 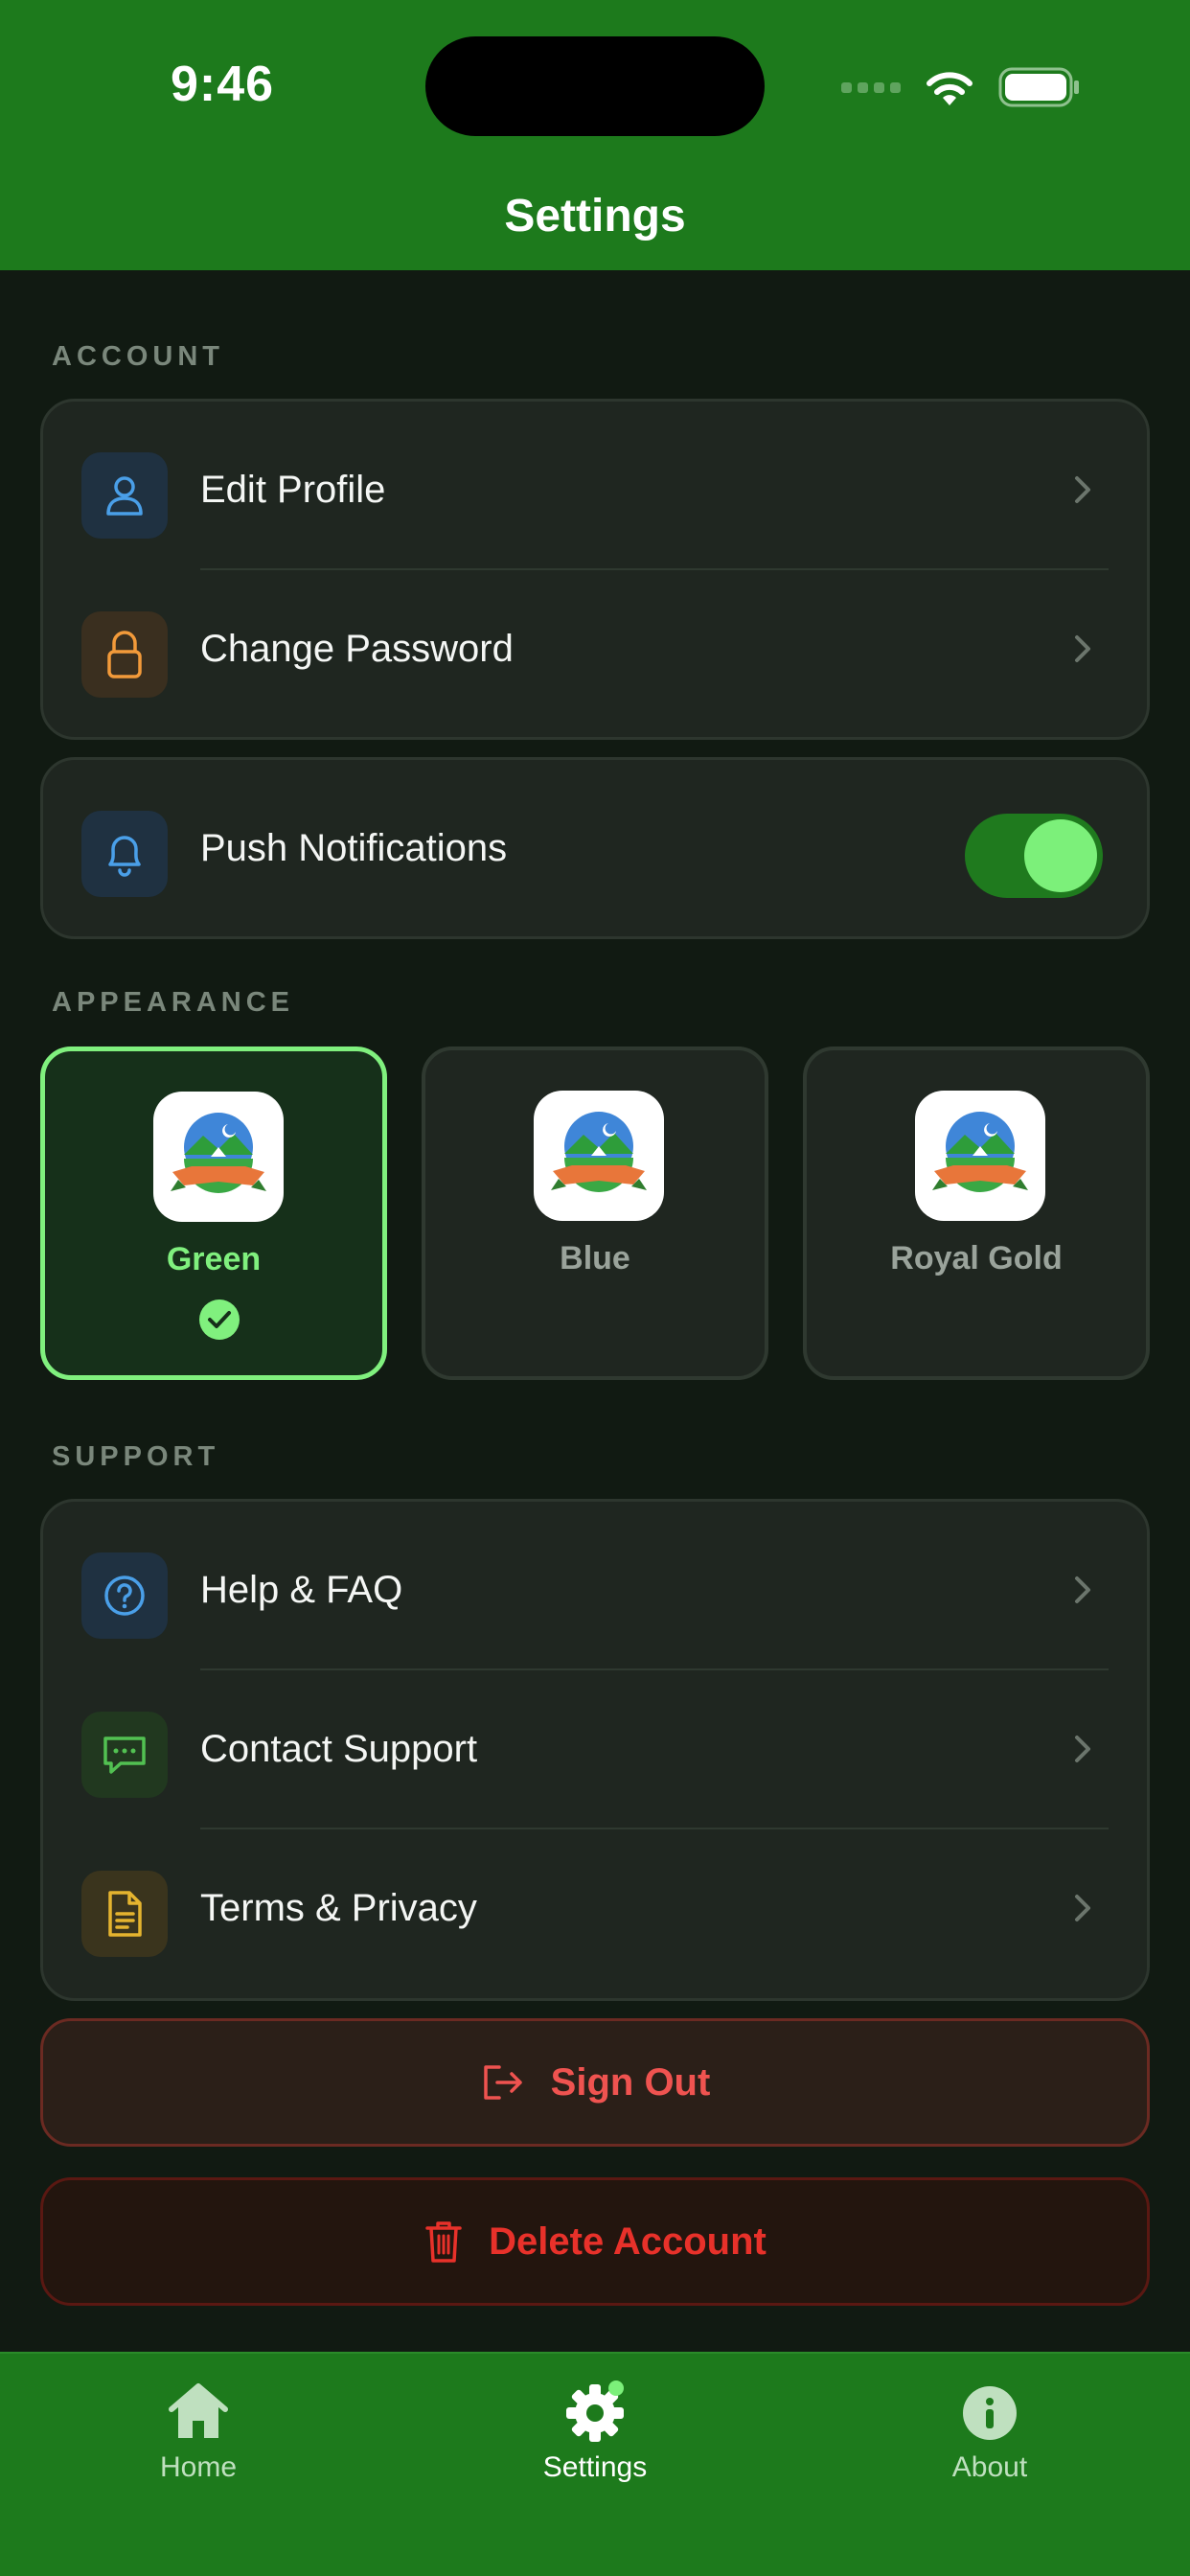 What do you see at coordinates (595, 1588) in the screenshot?
I see `help-faq-row: Help & FAQ` at bounding box center [595, 1588].